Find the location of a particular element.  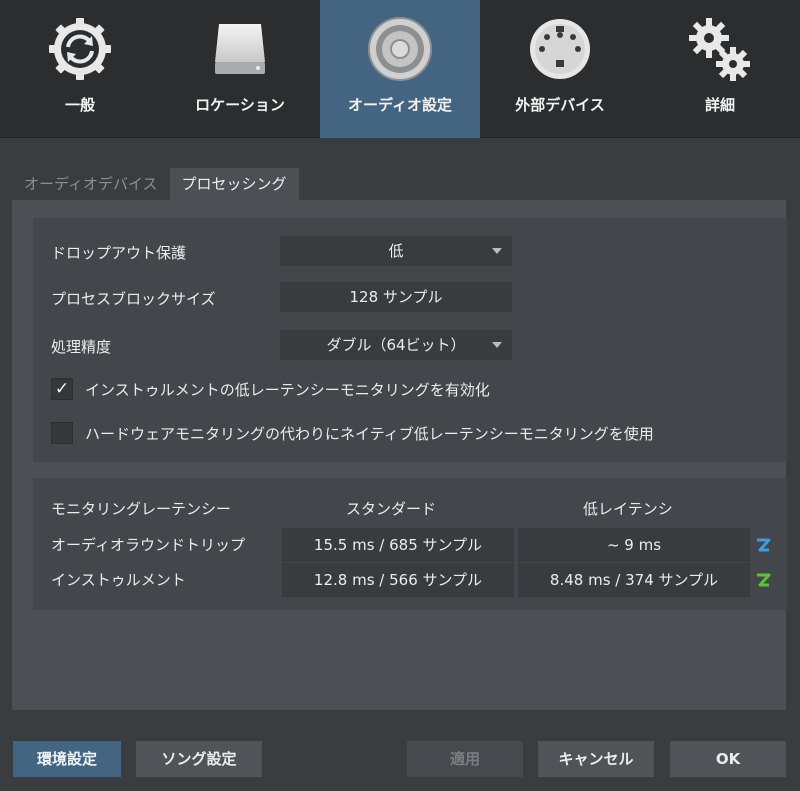

toolbar-item-external-devices: 外部デバイス is located at coordinates (560, 69).